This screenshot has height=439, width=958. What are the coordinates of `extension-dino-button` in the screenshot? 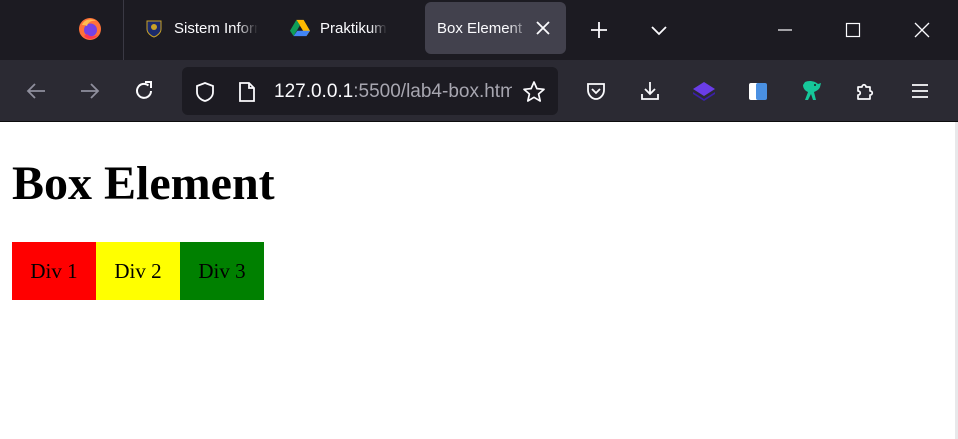 It's located at (812, 91).